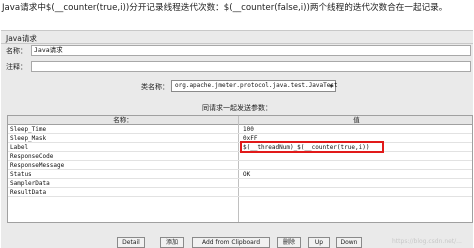 This screenshot has height=248, width=474. Describe the element at coordinates (155, 87) in the screenshot. I see `classname-label: 类名称：` at that location.